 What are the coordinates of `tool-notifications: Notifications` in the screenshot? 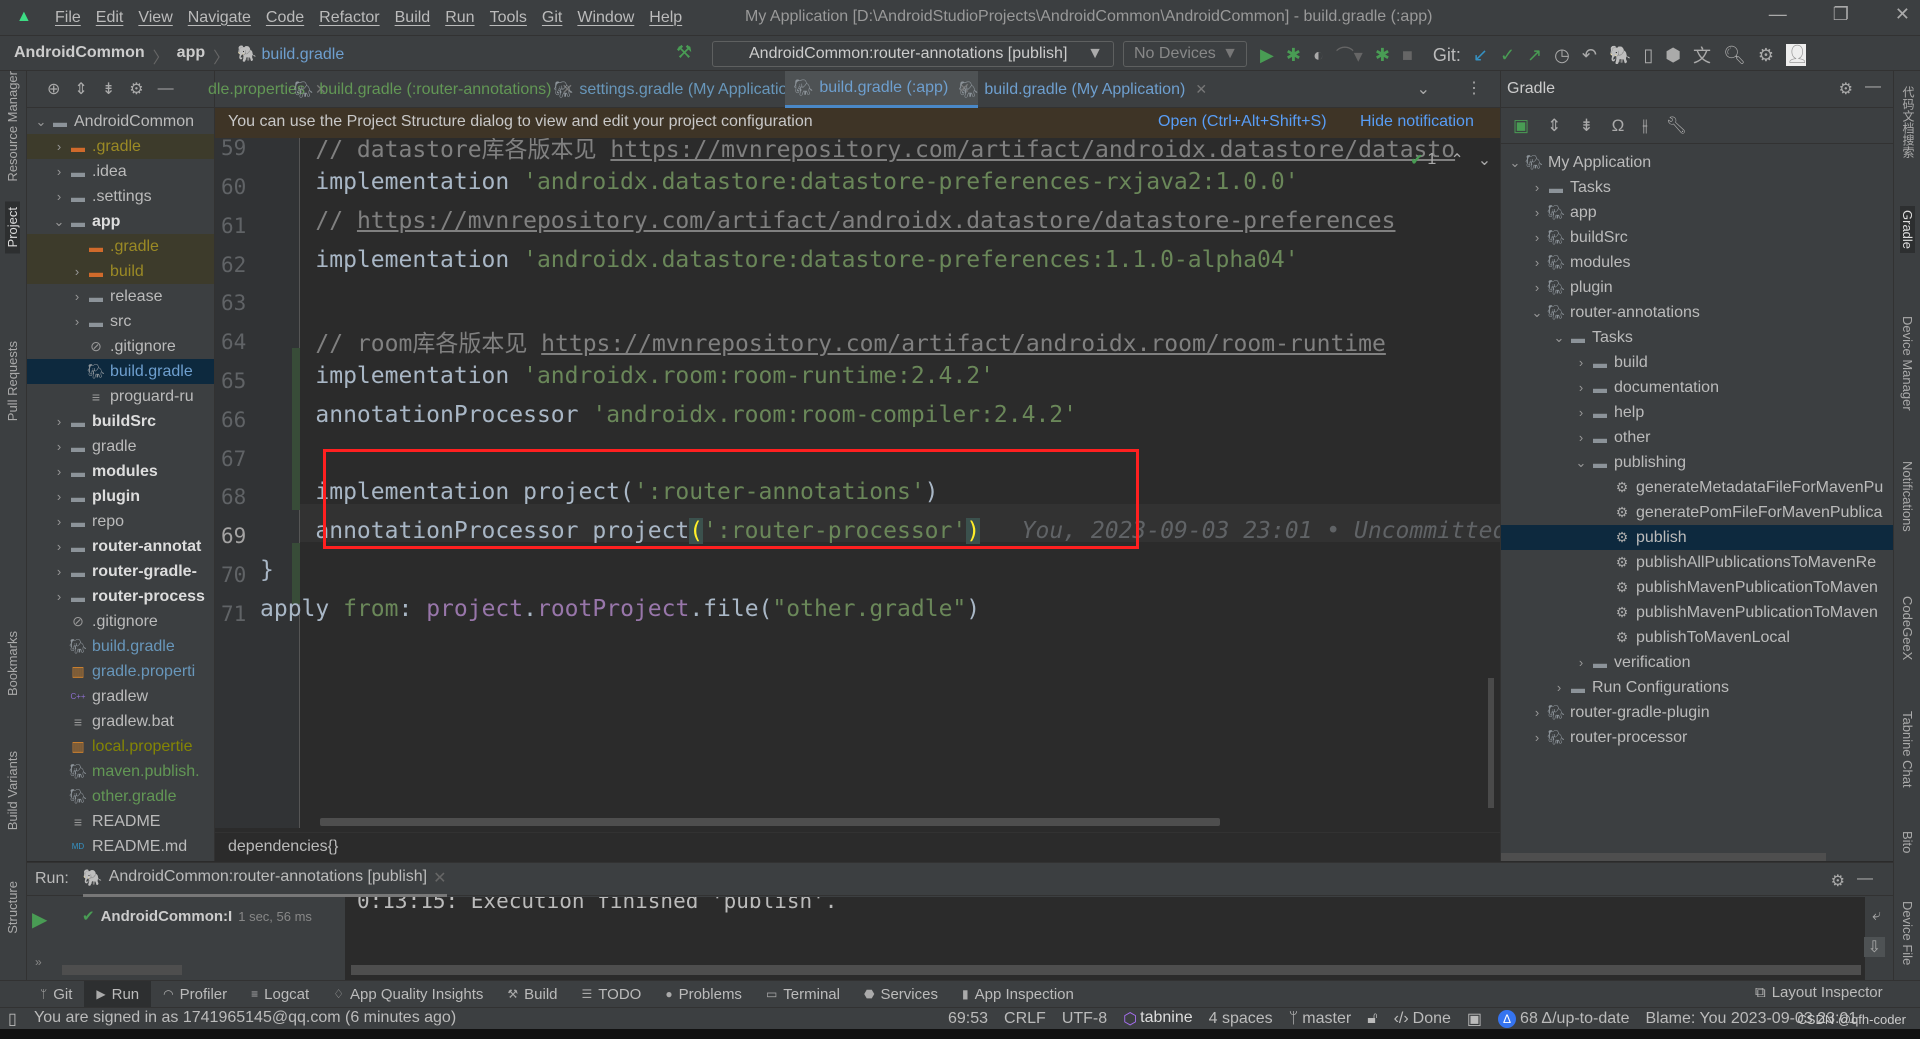 It's located at (1907, 496).